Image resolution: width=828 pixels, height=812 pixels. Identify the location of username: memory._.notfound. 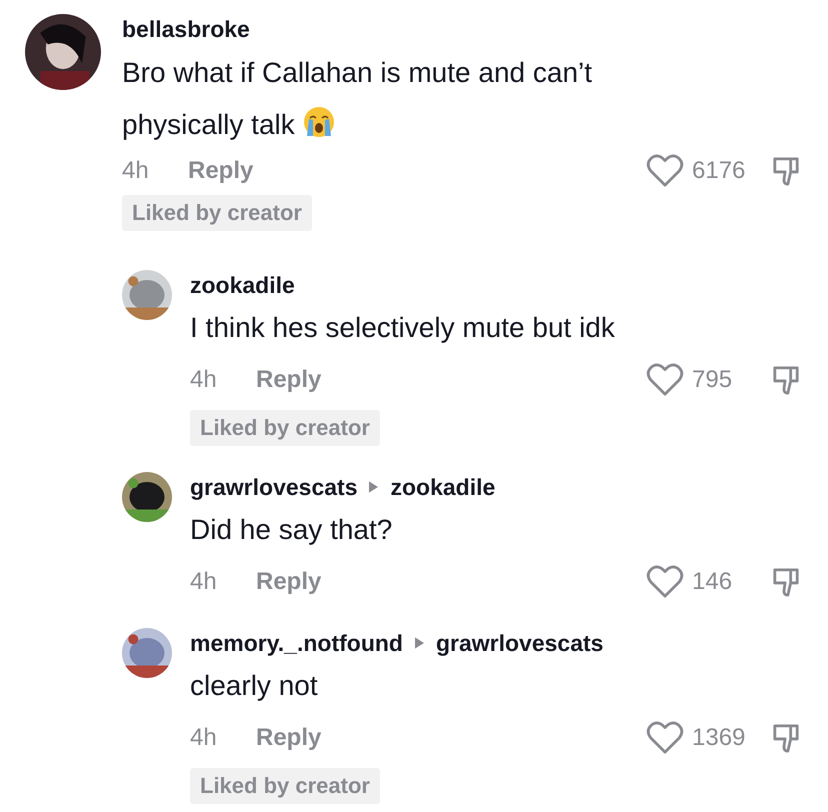
(296, 643).